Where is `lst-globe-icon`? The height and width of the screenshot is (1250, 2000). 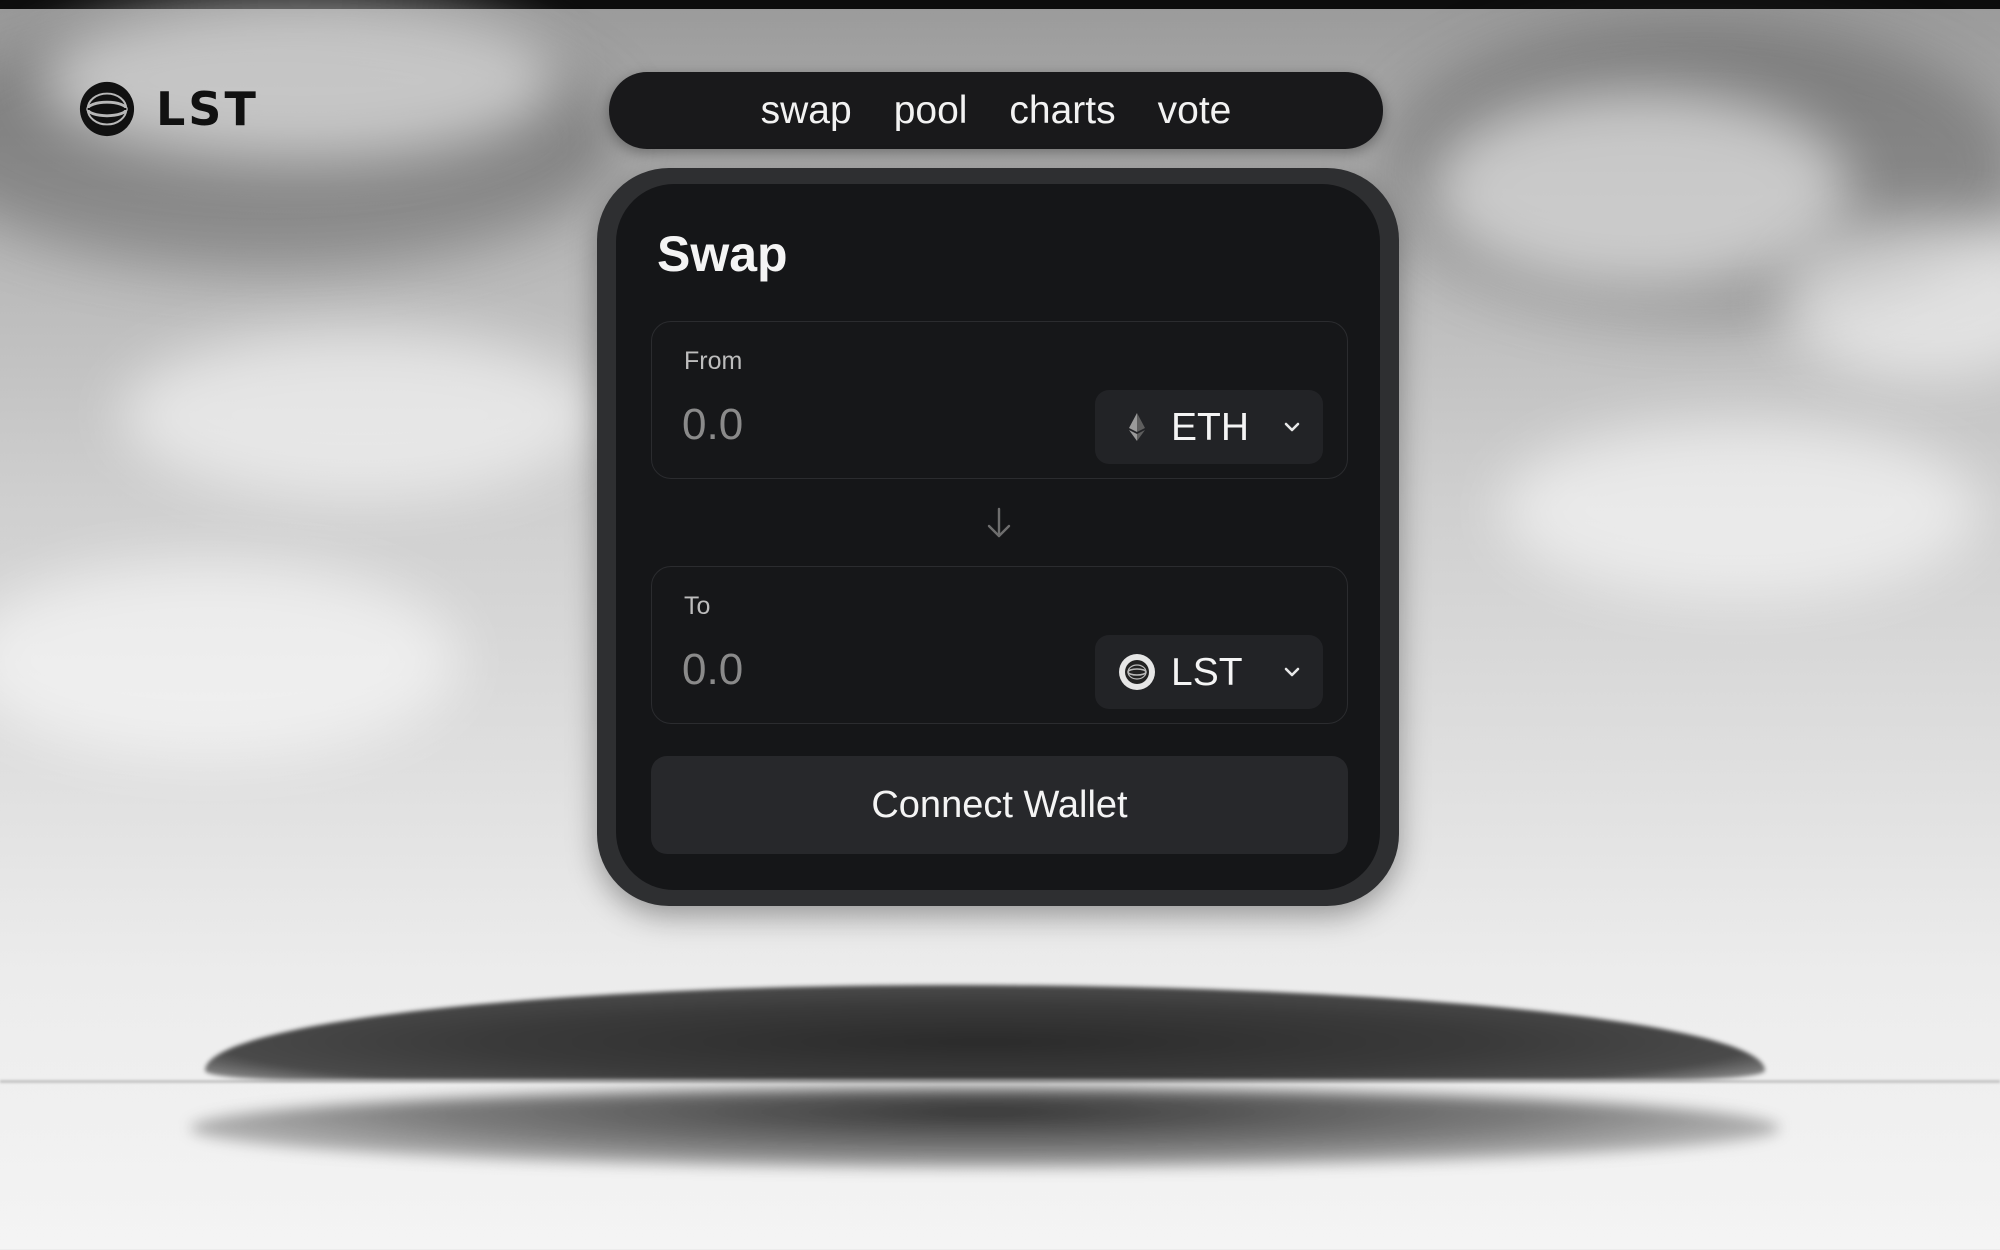 lst-globe-icon is located at coordinates (107, 109).